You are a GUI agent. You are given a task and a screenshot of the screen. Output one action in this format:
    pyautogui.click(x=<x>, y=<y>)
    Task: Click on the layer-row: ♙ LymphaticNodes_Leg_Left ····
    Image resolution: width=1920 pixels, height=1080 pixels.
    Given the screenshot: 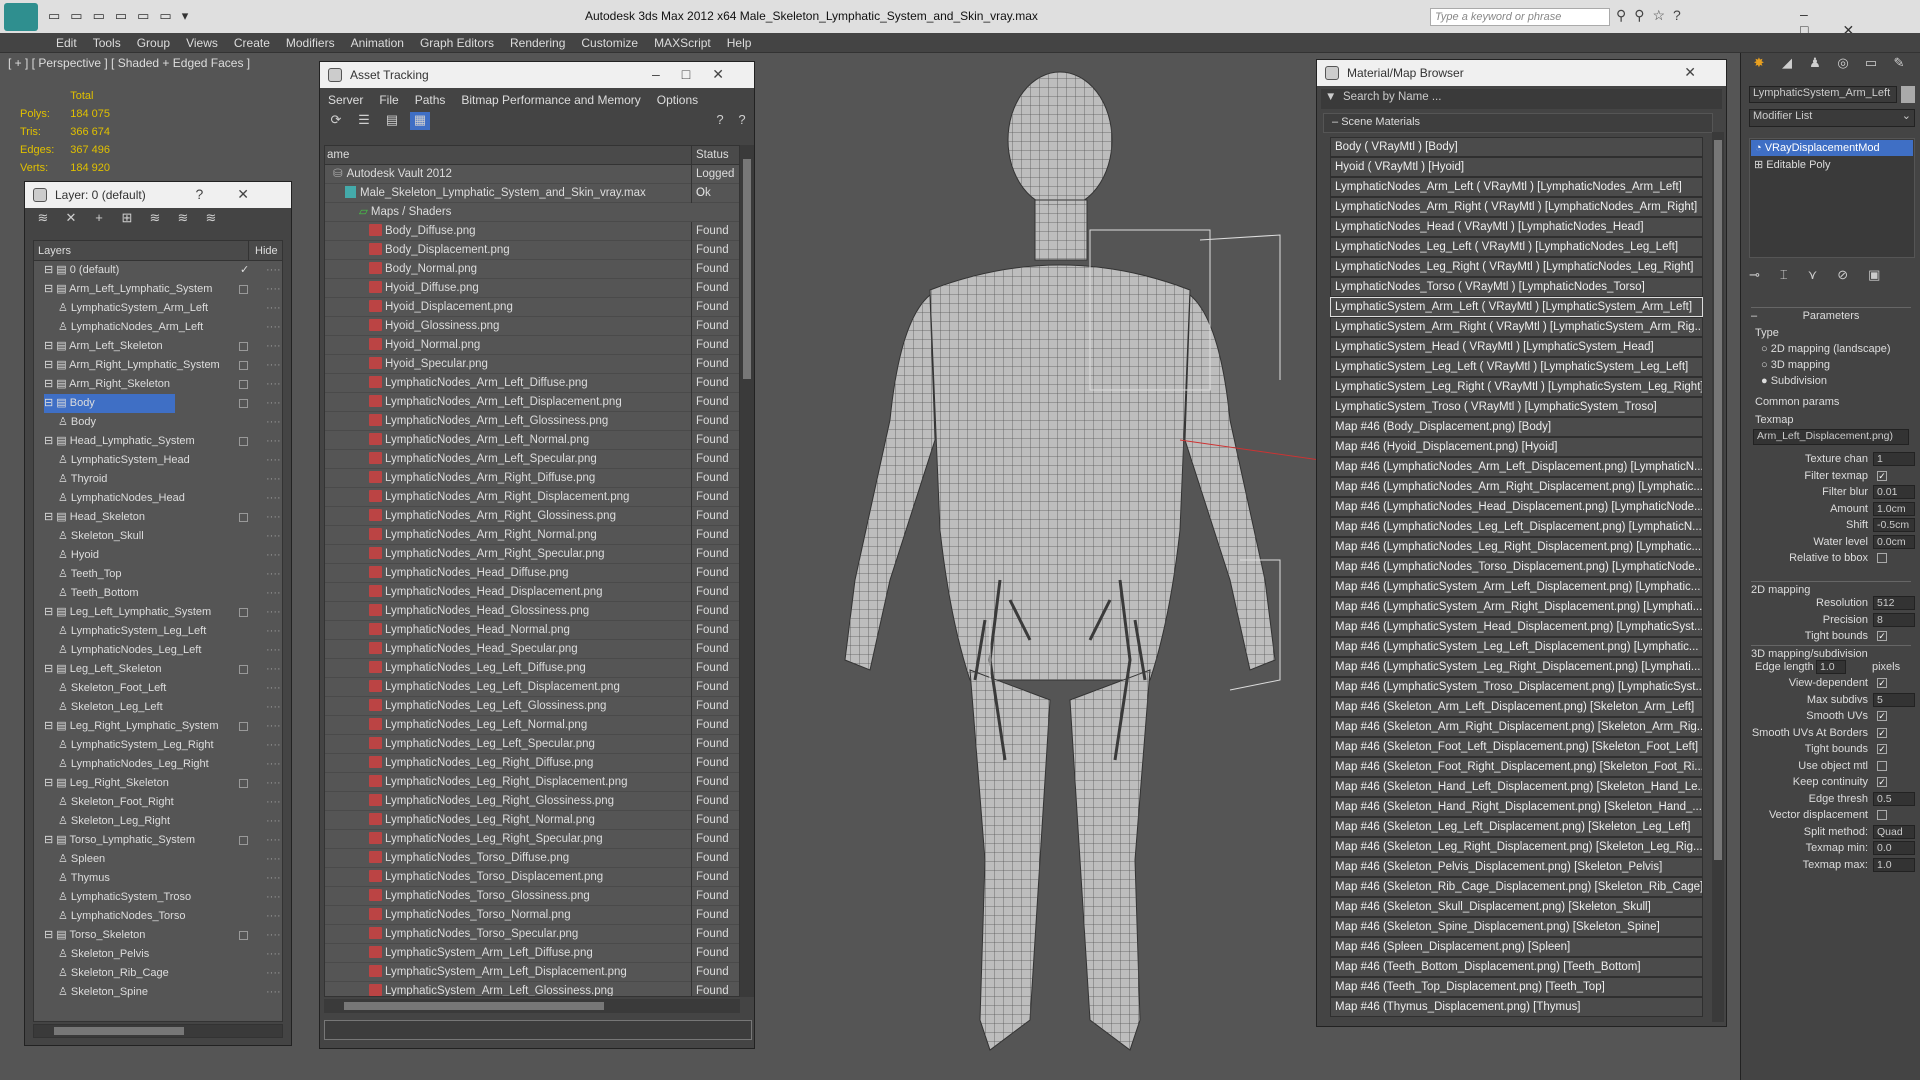 What is the action you would take?
    pyautogui.click(x=158, y=650)
    